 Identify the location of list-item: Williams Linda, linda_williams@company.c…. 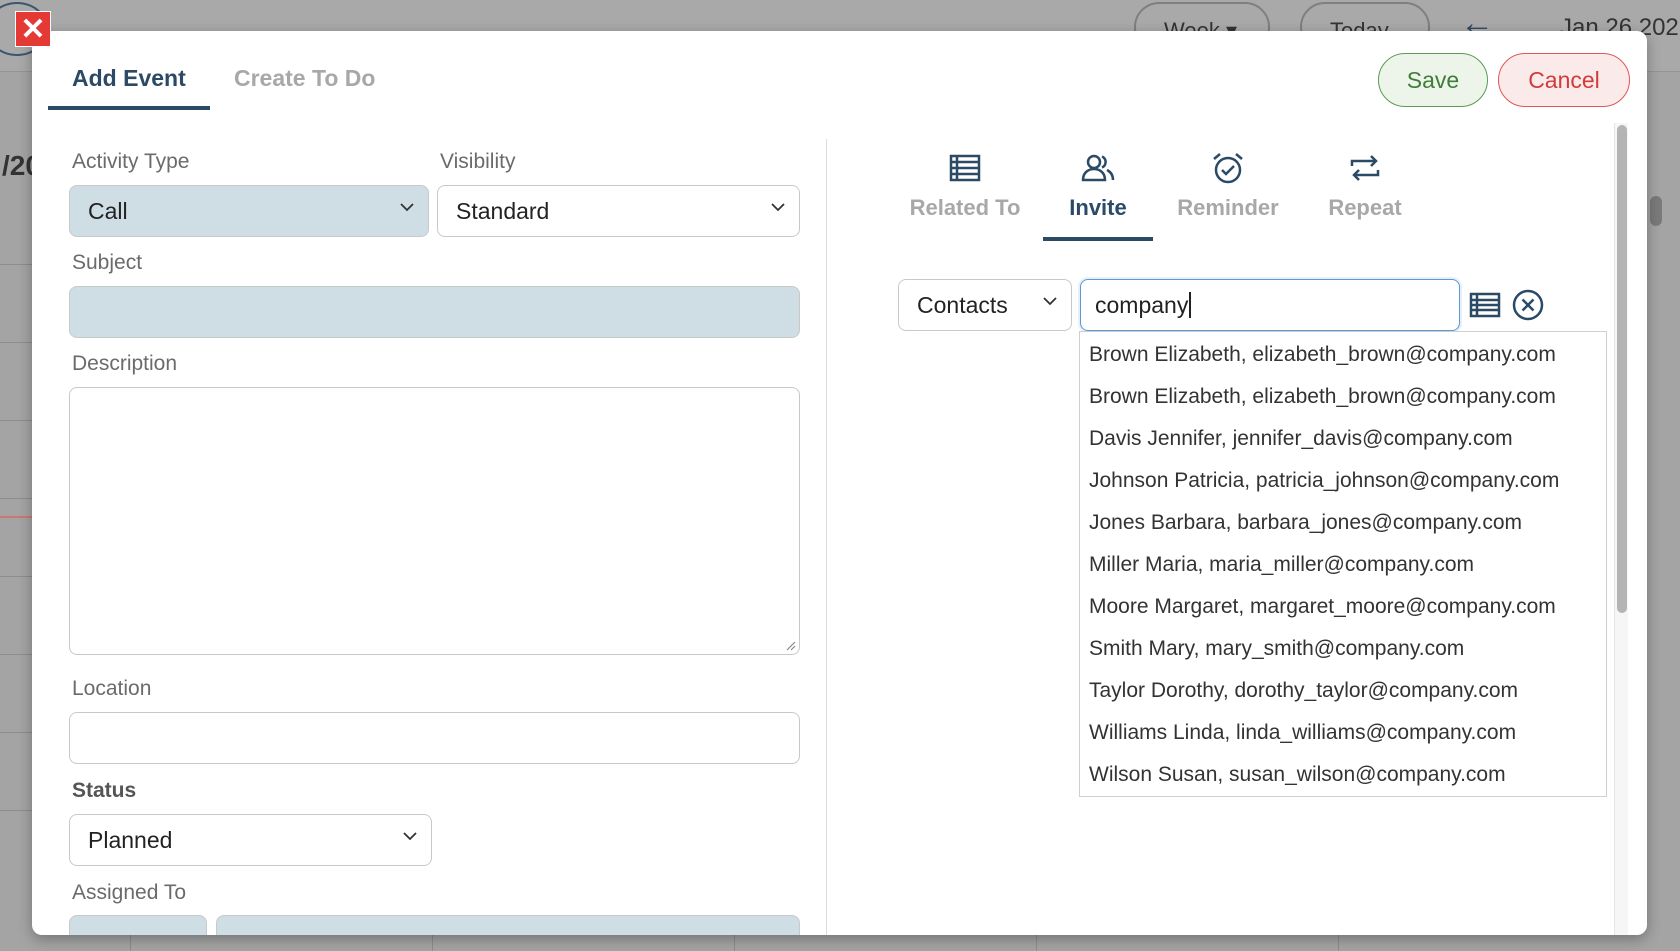
(1343, 733).